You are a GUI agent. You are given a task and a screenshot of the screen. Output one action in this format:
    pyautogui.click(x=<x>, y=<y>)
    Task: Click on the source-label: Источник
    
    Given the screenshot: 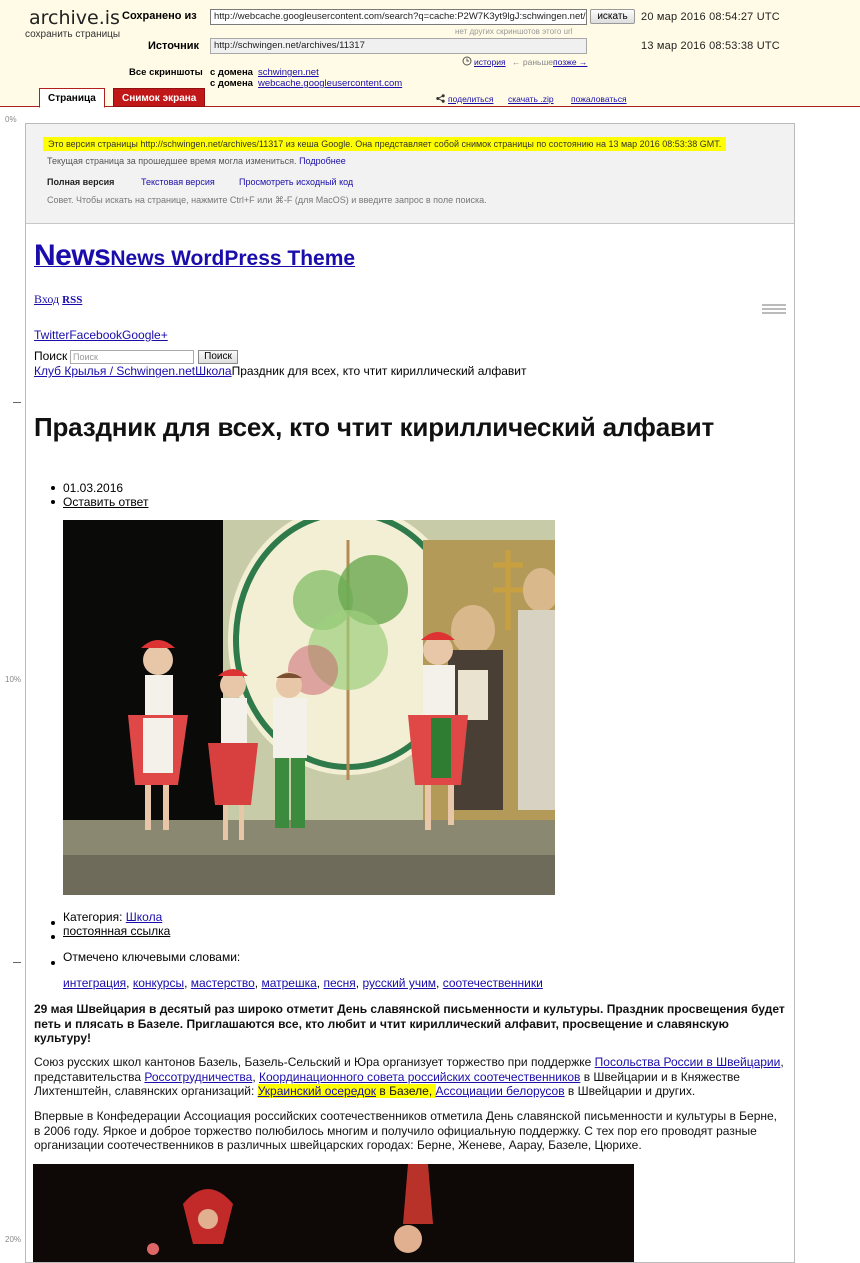 What is the action you would take?
    pyautogui.click(x=174, y=46)
    